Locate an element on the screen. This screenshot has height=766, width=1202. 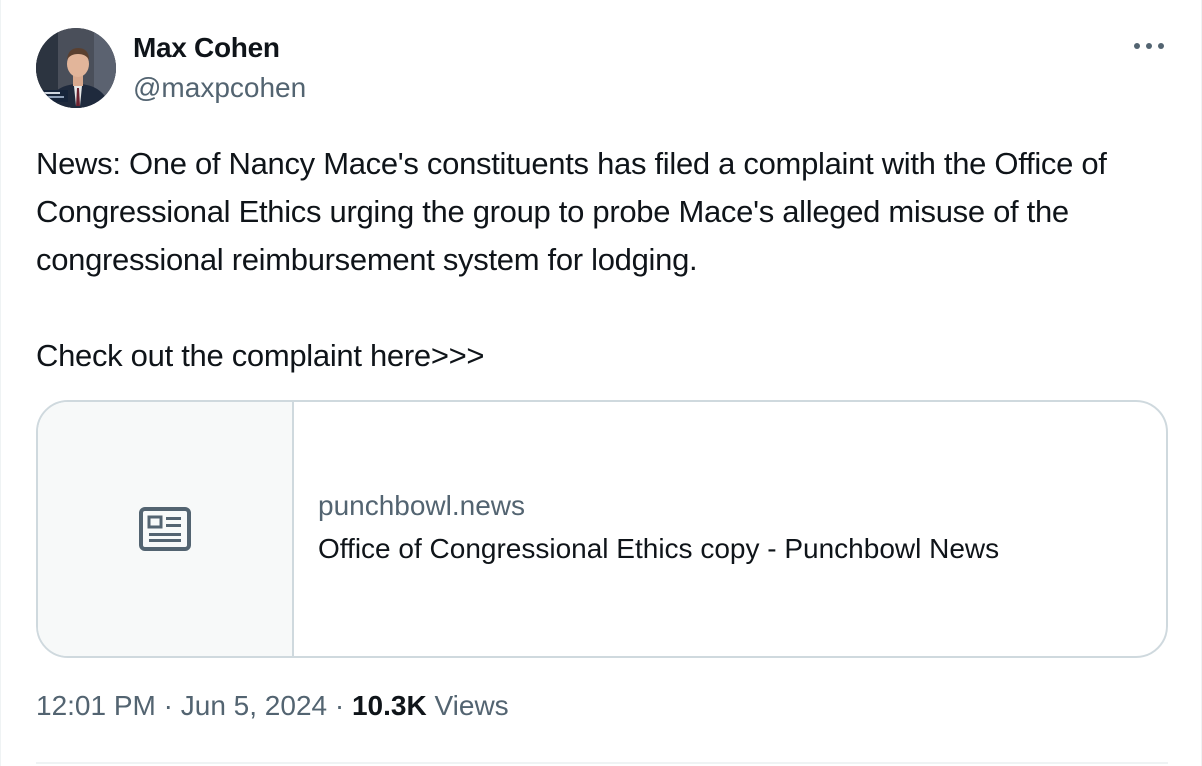
more-horizontal-icon is located at coordinates (1149, 46).